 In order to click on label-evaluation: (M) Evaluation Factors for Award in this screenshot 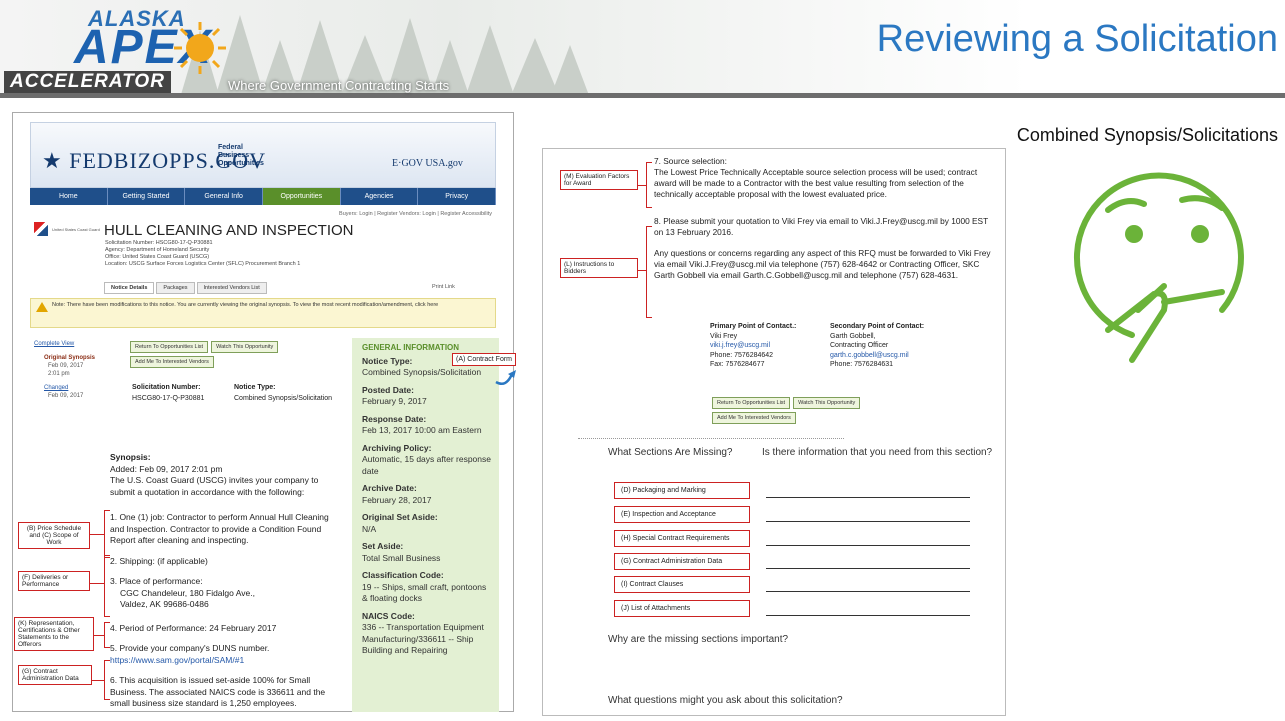, I will do `click(599, 180)`.